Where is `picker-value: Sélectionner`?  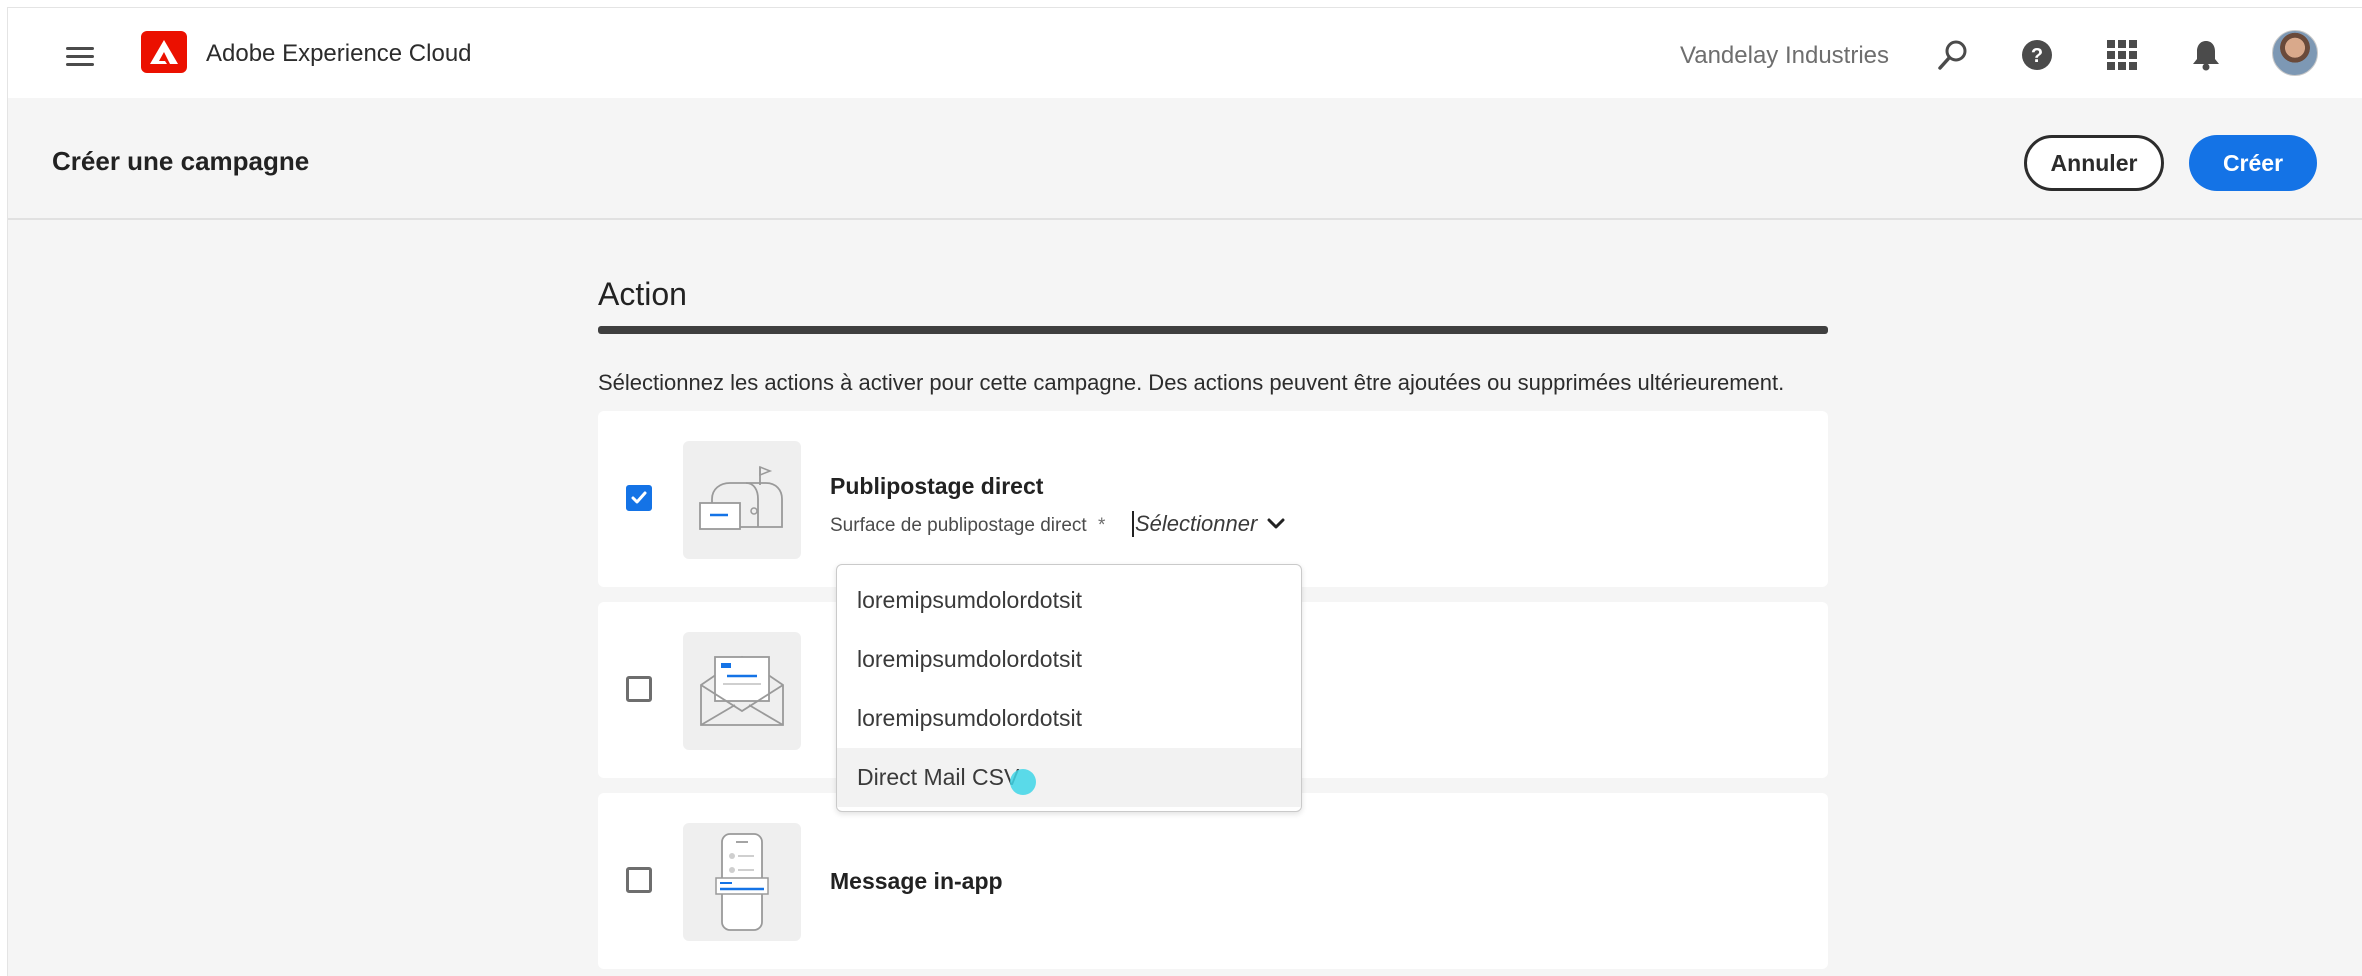 picker-value: Sélectionner is located at coordinates (1194, 524).